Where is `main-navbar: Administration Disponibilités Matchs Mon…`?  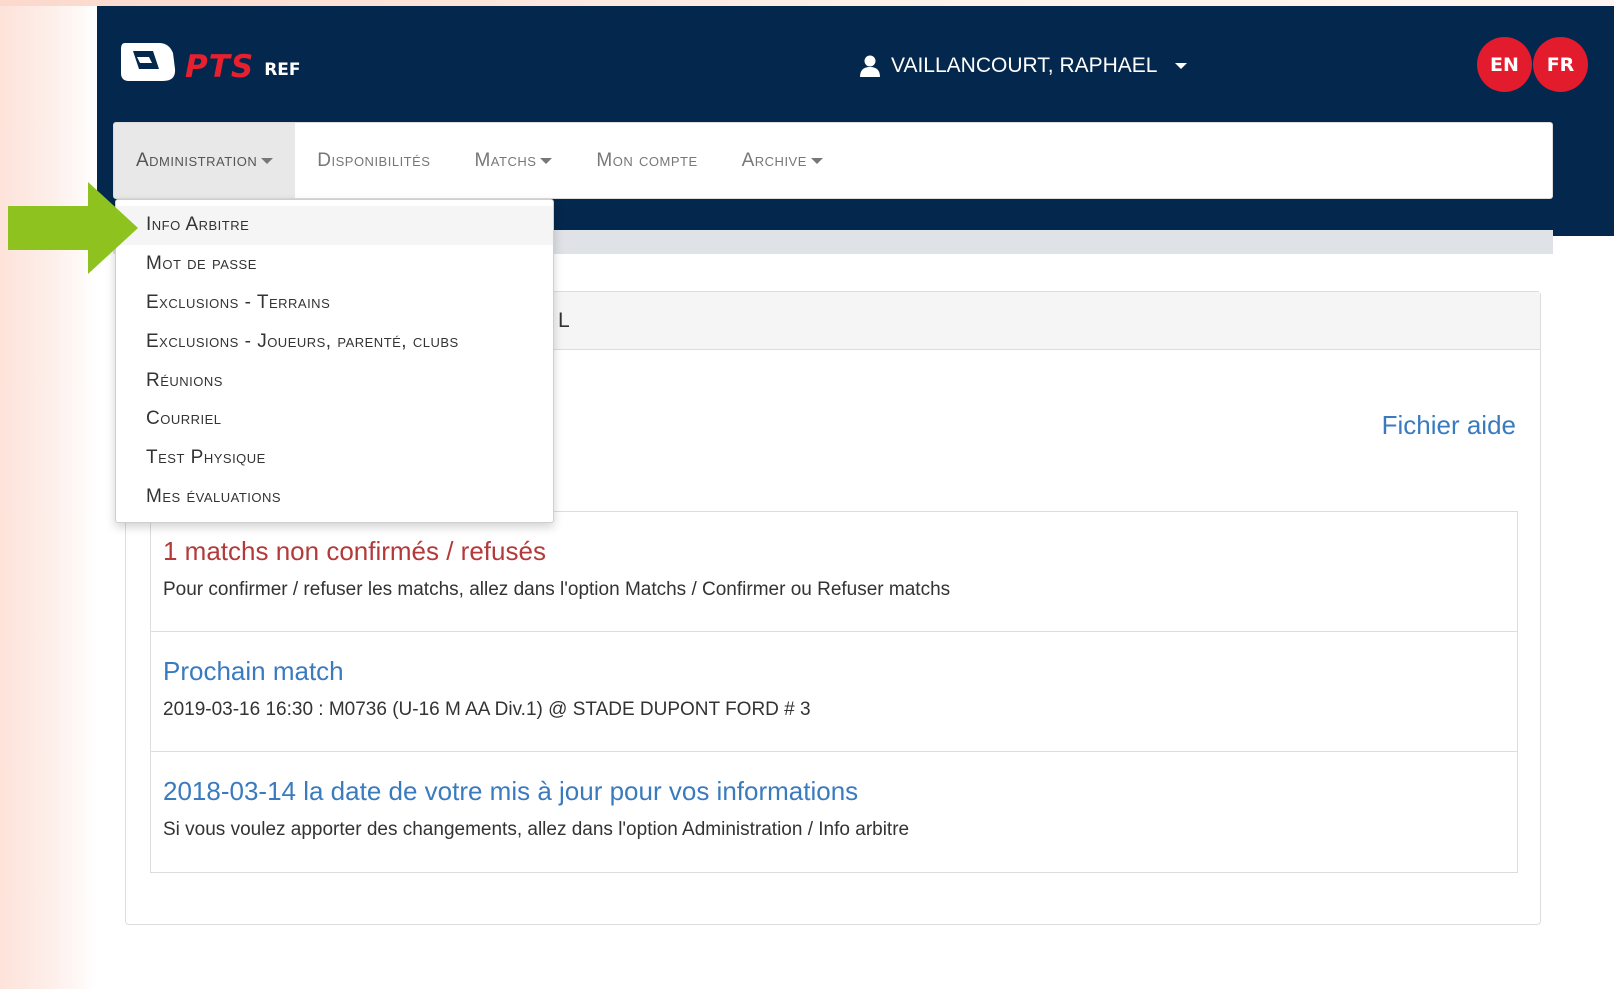 main-navbar: Administration Disponibilités Matchs Mon… is located at coordinates (833, 160).